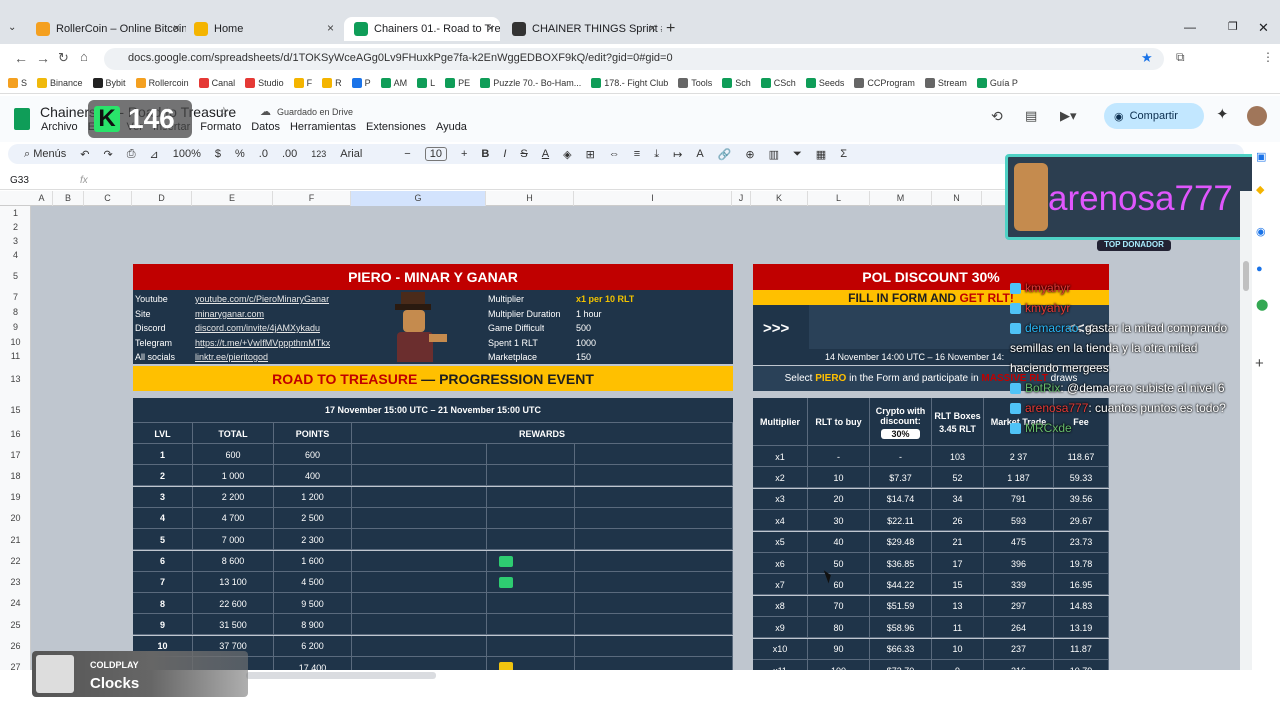  Describe the element at coordinates (1019, 606) in the screenshot. I see `right-cell: 297` at that location.